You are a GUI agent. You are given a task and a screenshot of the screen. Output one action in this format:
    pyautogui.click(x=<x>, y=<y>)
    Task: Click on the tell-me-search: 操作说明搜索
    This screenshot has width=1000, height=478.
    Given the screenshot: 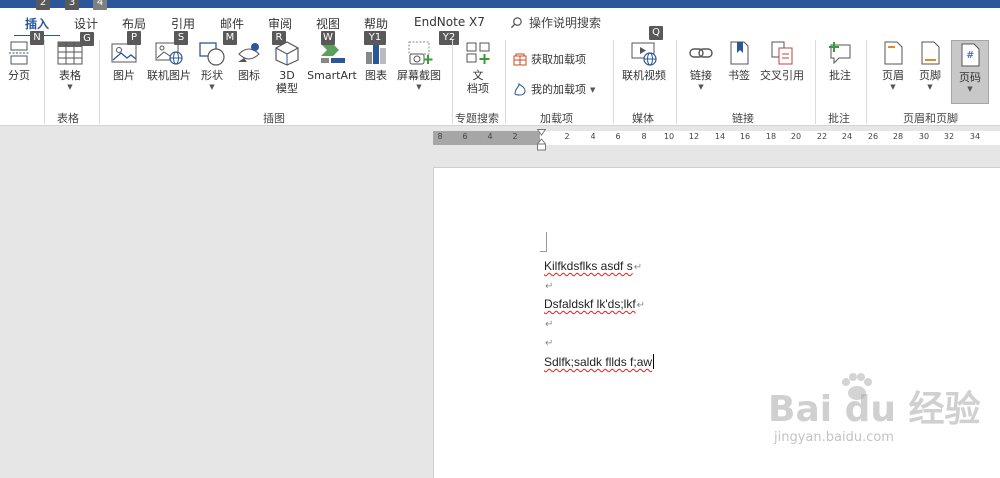 What is the action you would take?
    pyautogui.click(x=555, y=22)
    